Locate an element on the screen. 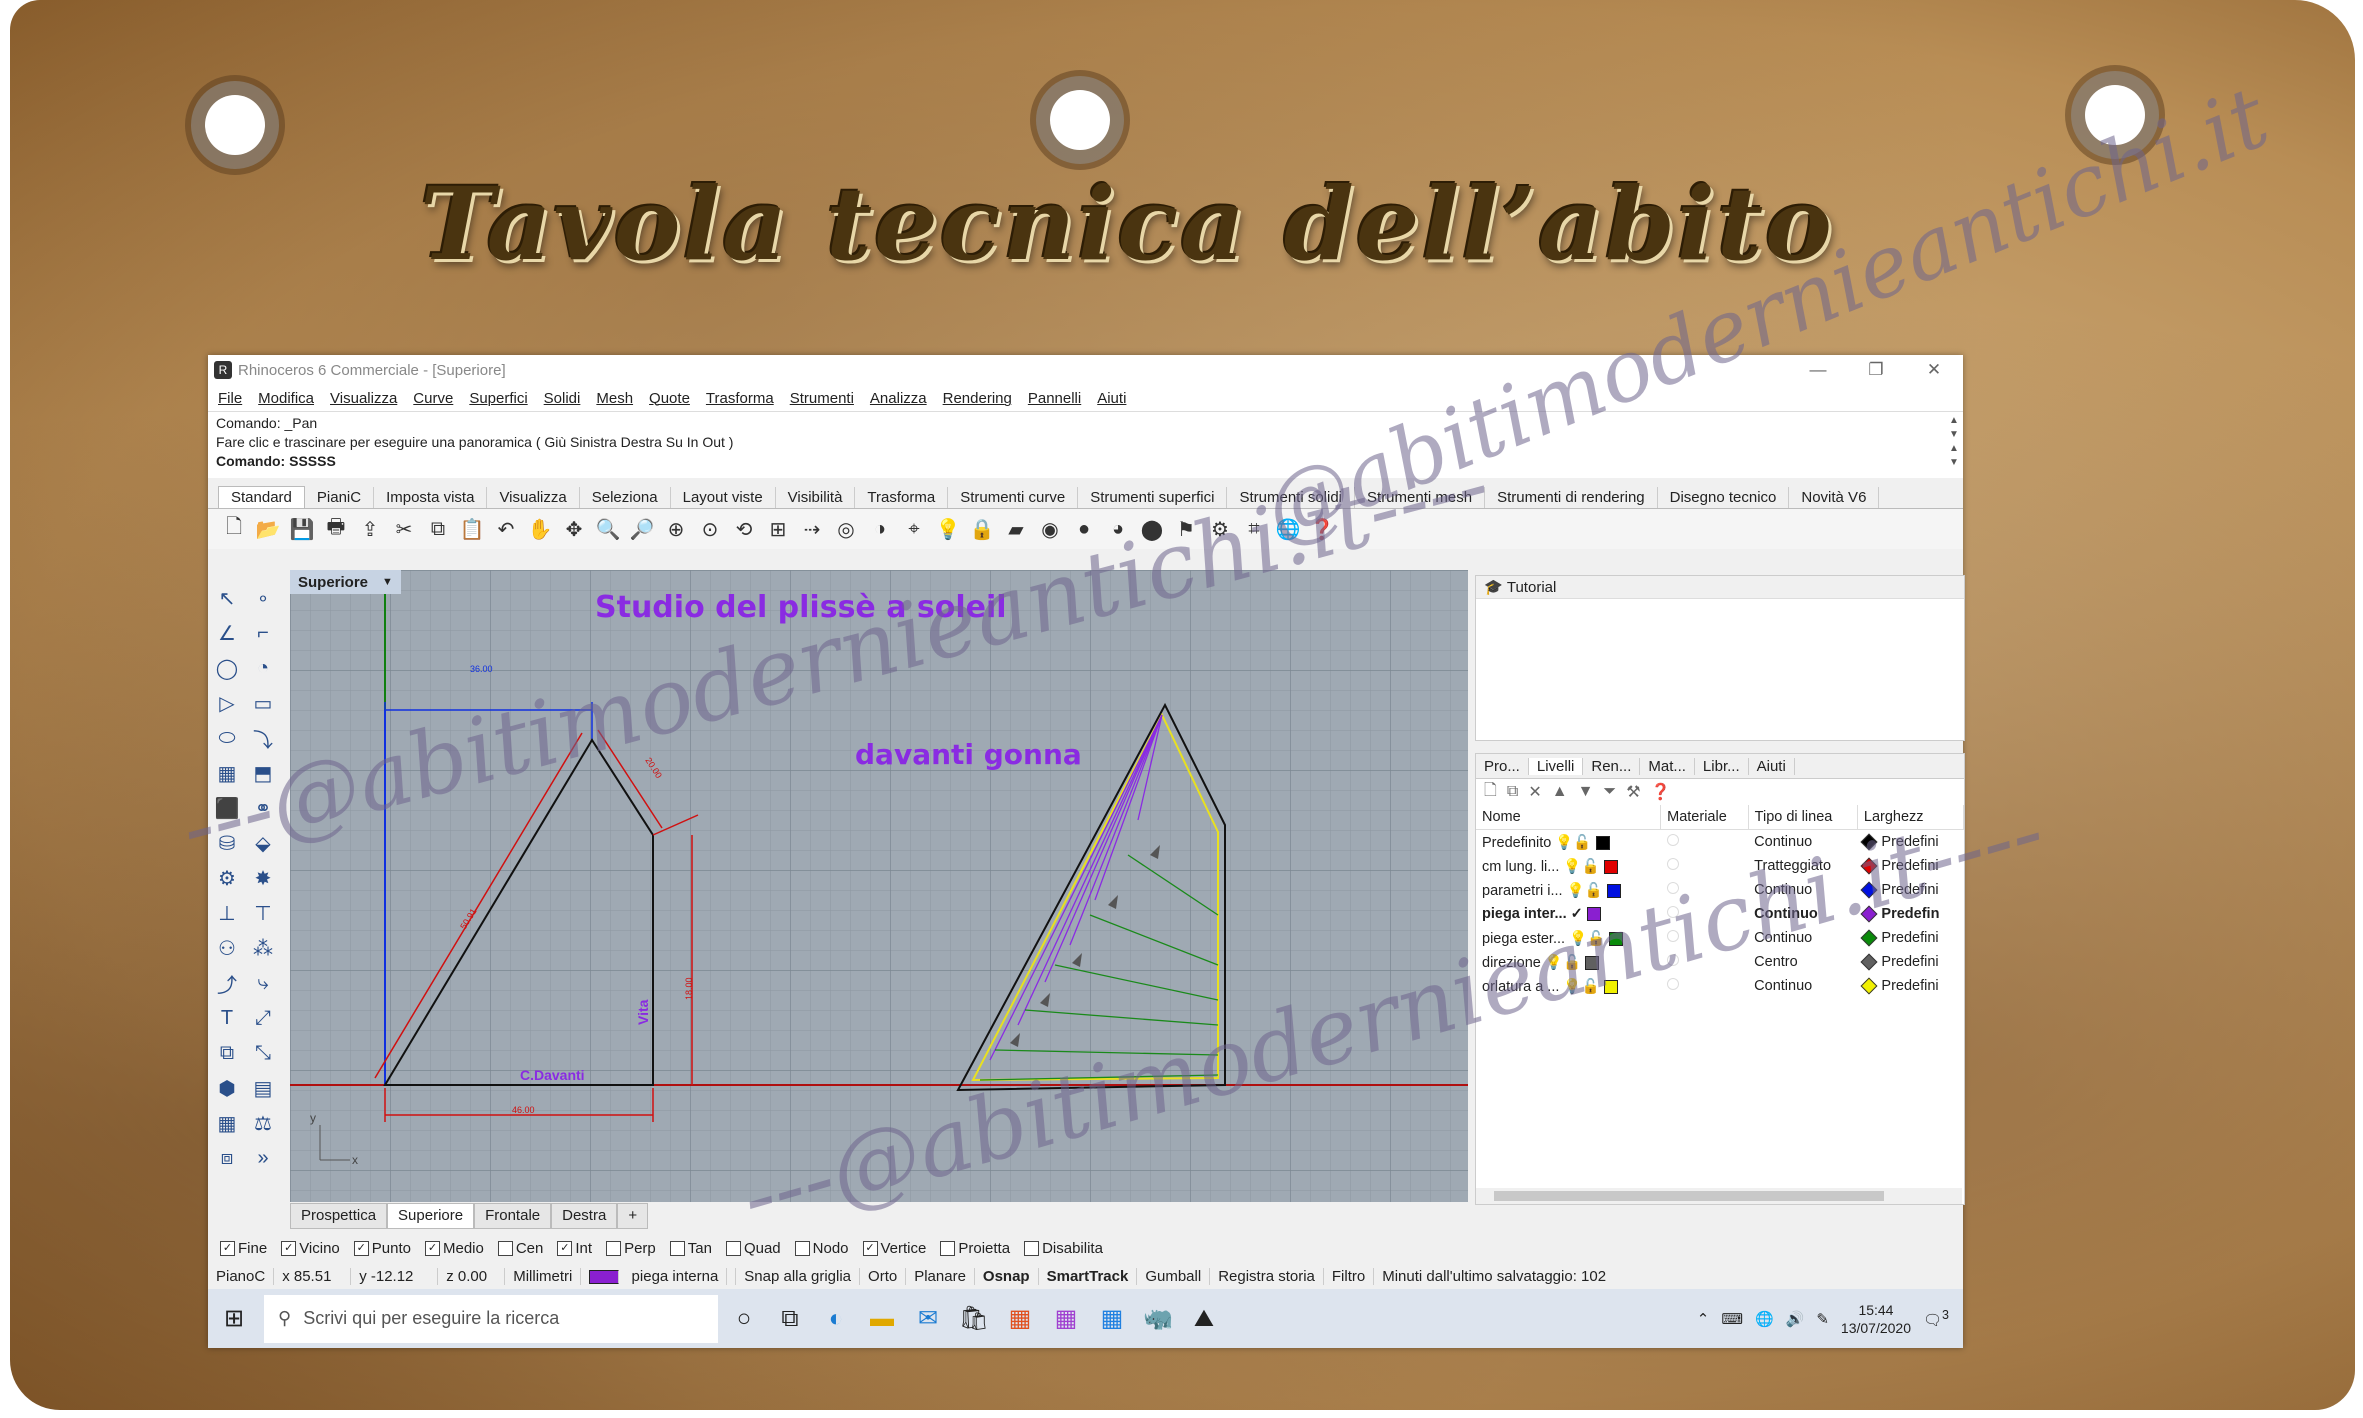 This screenshot has width=2363, height=1418. osnap-quad: Quad is located at coordinates (753, 1248).